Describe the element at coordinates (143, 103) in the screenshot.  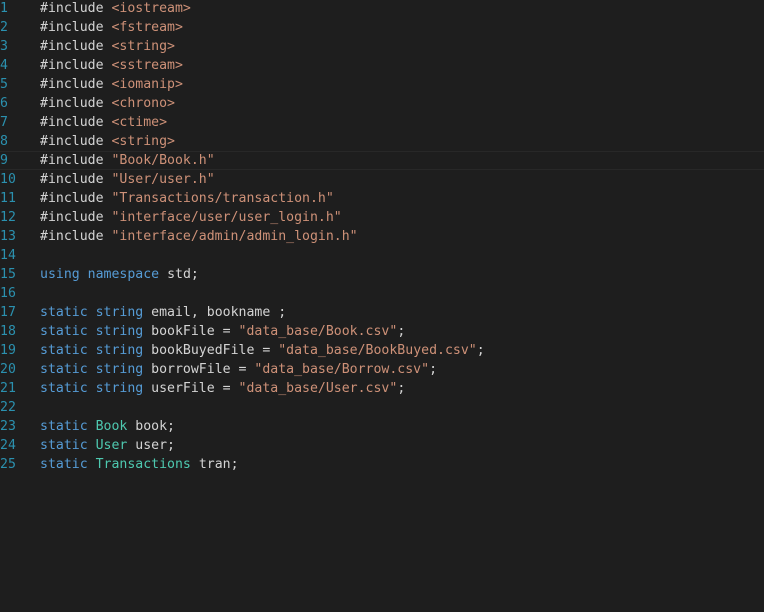
I see `string-token: <chrono>` at that location.